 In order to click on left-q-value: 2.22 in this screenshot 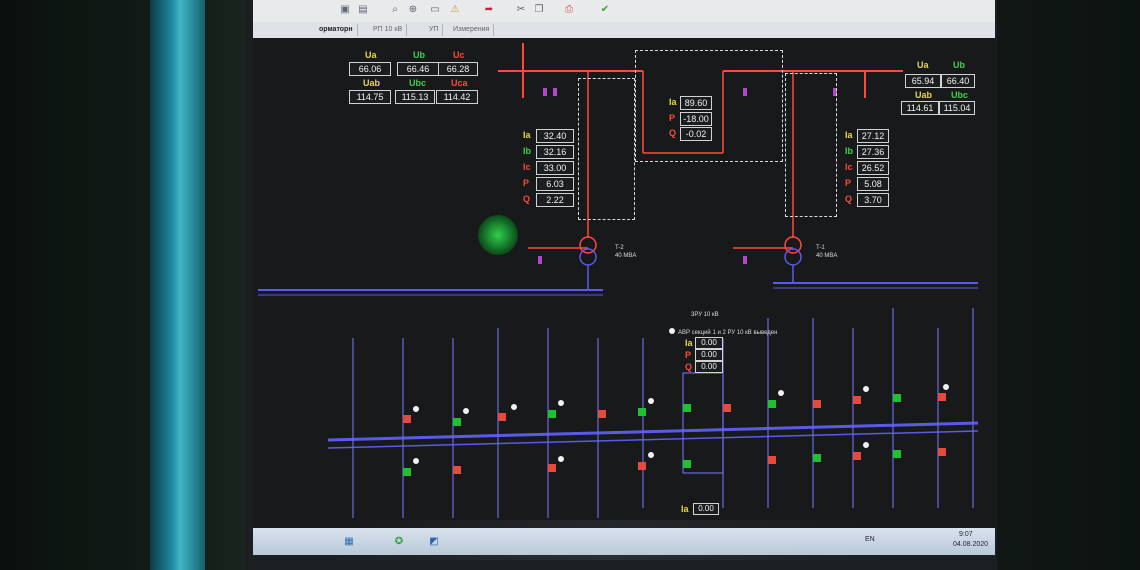, I will do `click(555, 200)`.